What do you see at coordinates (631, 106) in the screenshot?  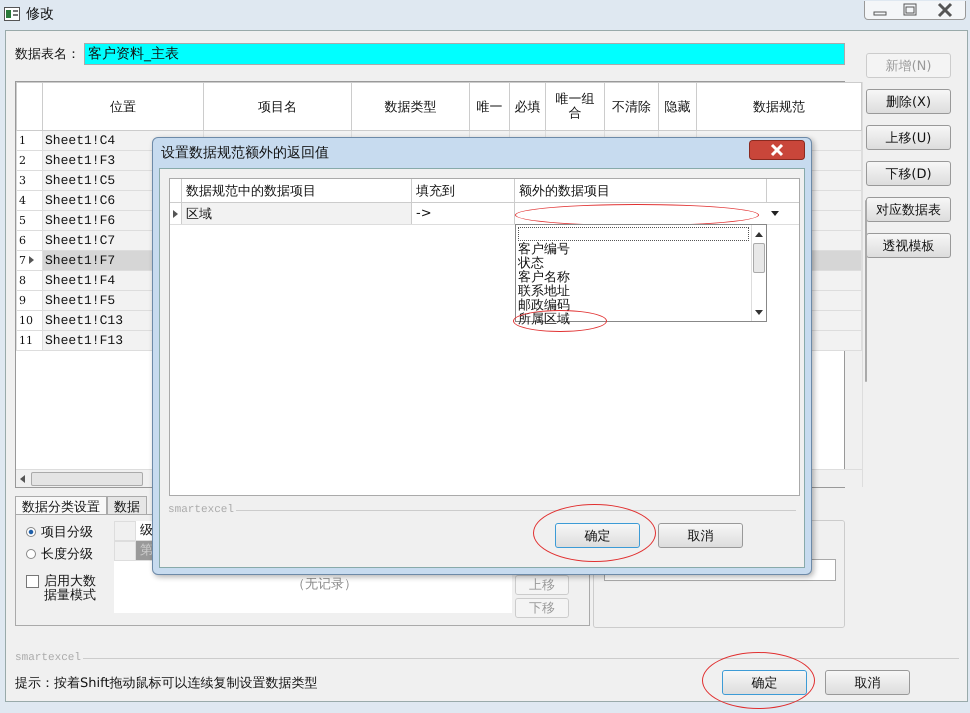 I see `column-header: 不清除` at bounding box center [631, 106].